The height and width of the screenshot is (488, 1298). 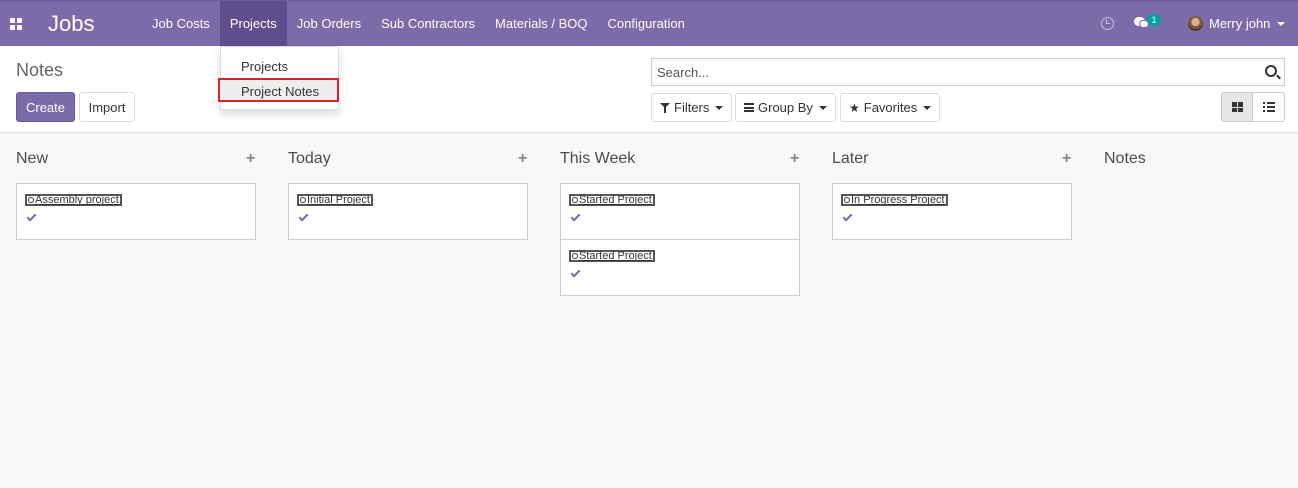 I want to click on favorites-label: Favorites, so click(x=890, y=107).